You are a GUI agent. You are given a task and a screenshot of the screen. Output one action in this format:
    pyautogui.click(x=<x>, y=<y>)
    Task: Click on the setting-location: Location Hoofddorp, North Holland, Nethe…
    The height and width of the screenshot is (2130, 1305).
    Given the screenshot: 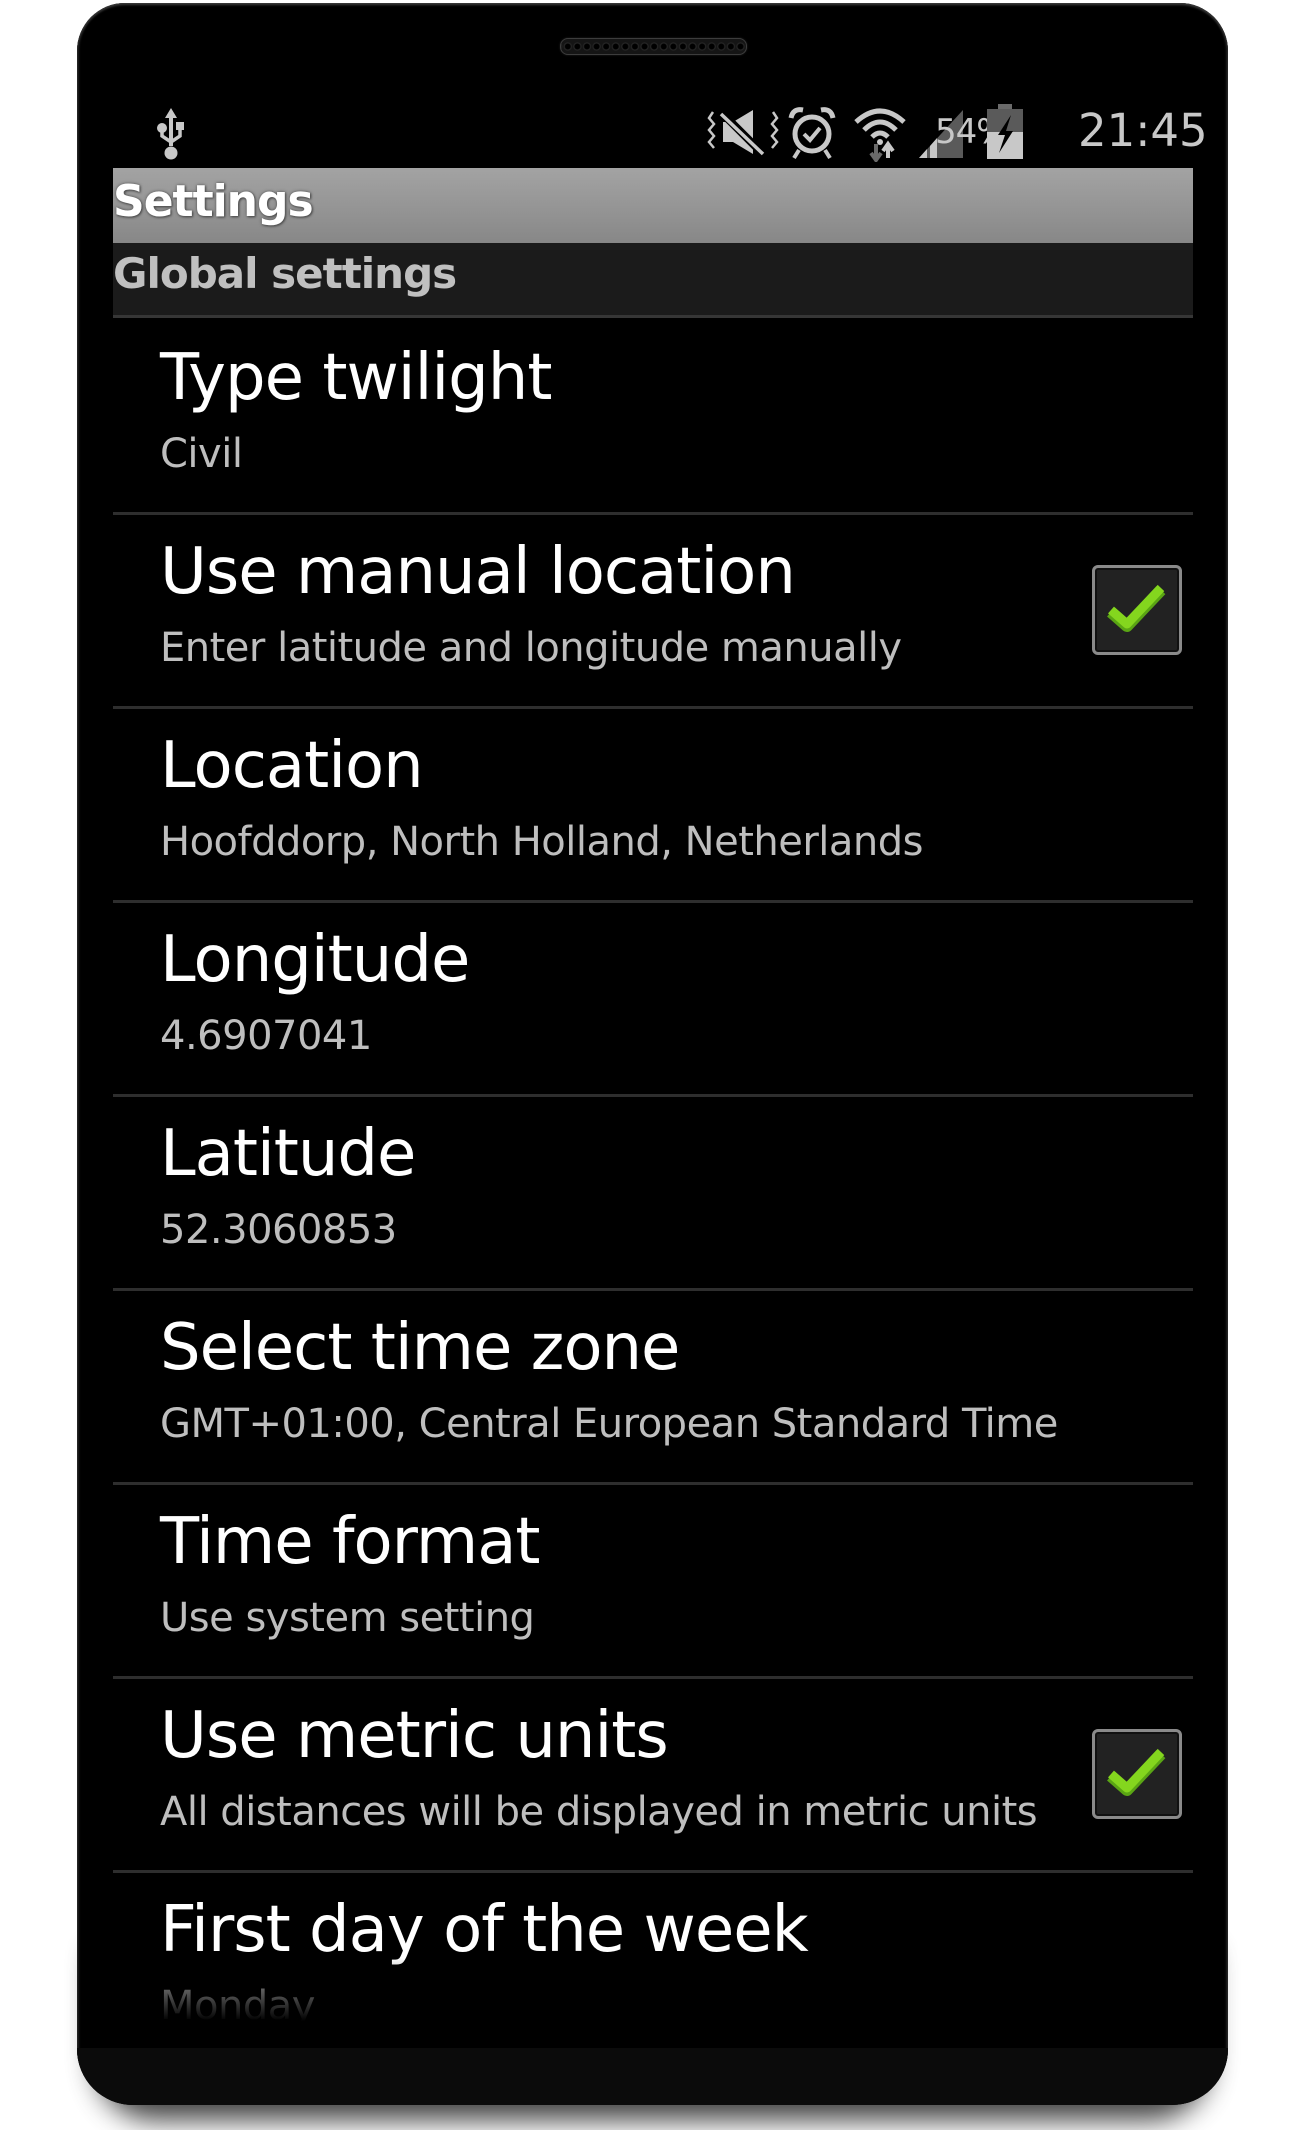 What is the action you would take?
    pyautogui.click(x=653, y=806)
    